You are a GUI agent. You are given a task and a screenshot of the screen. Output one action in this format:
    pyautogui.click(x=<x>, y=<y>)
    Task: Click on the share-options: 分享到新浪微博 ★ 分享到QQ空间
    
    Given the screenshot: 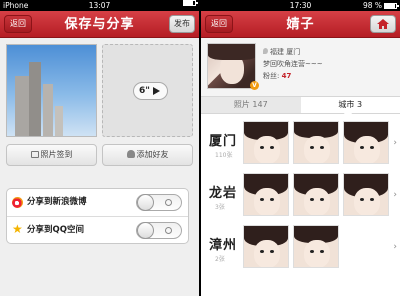 What is the action you would take?
    pyautogui.click(x=97, y=216)
    